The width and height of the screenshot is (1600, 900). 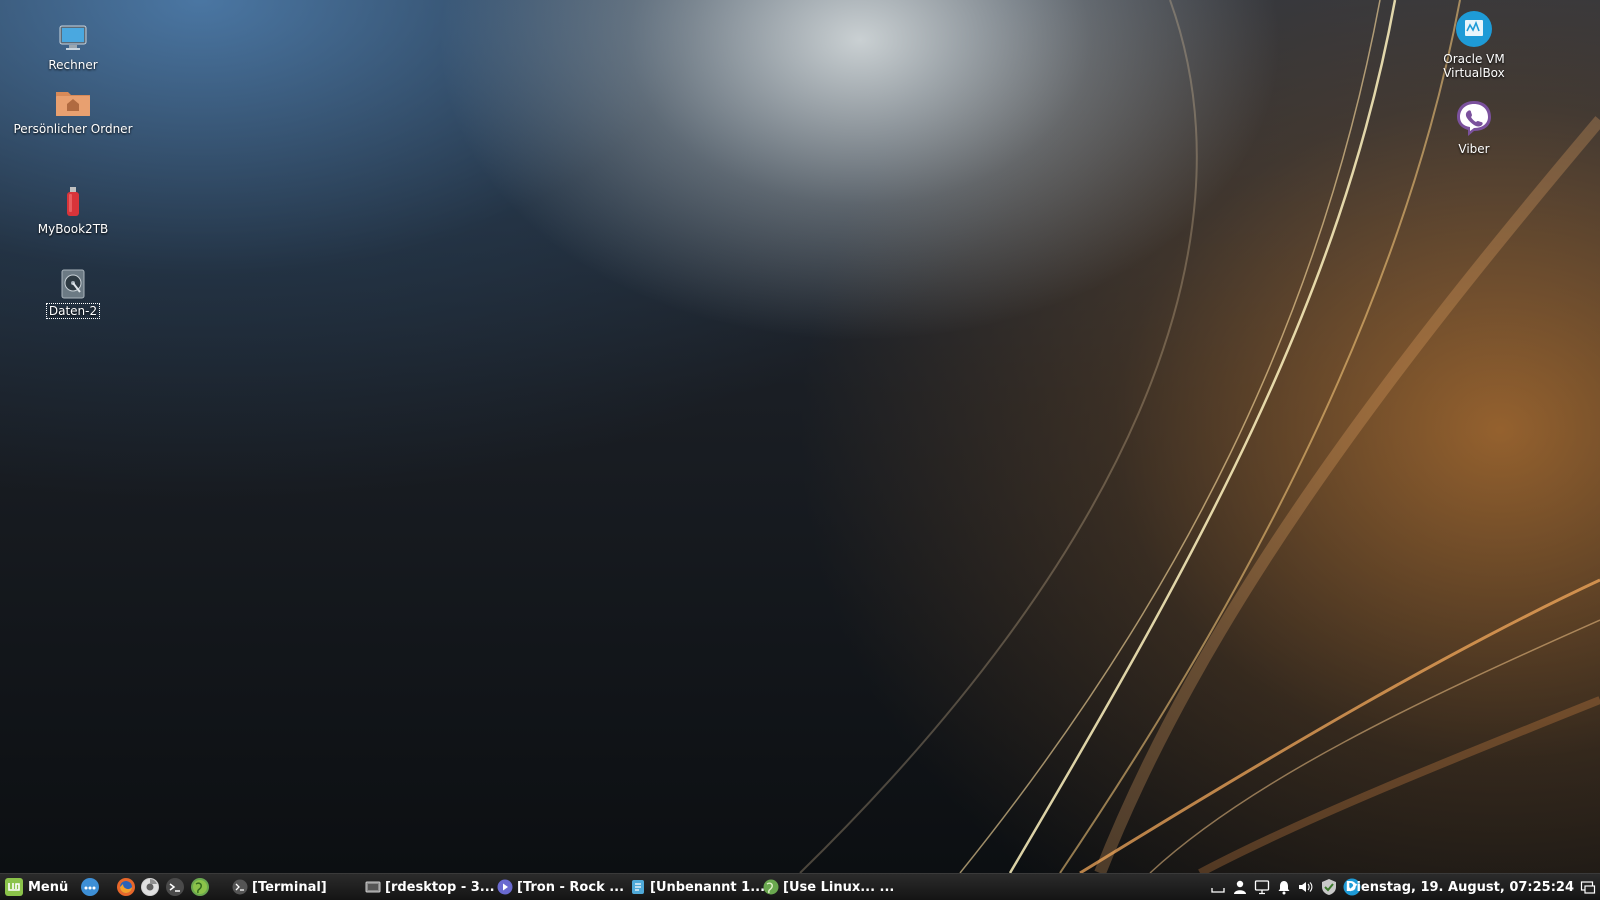 I want to click on firefox-launcher, so click(x=126, y=887).